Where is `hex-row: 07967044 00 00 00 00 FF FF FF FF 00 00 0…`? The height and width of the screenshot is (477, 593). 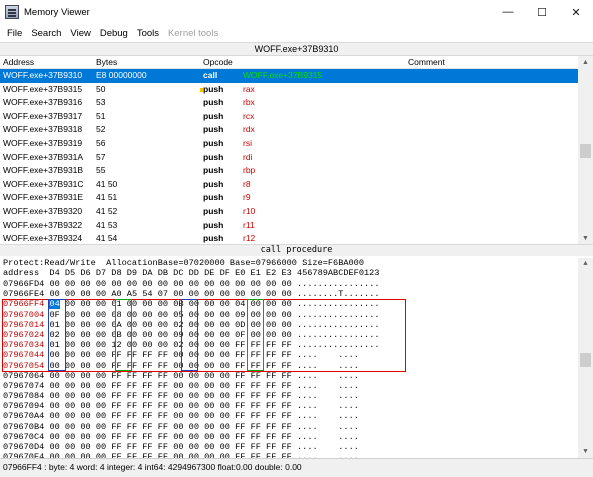 hex-row: 07967044 00 00 00 00 FF FF FF FF 00 00 0… is located at coordinates (191, 355).